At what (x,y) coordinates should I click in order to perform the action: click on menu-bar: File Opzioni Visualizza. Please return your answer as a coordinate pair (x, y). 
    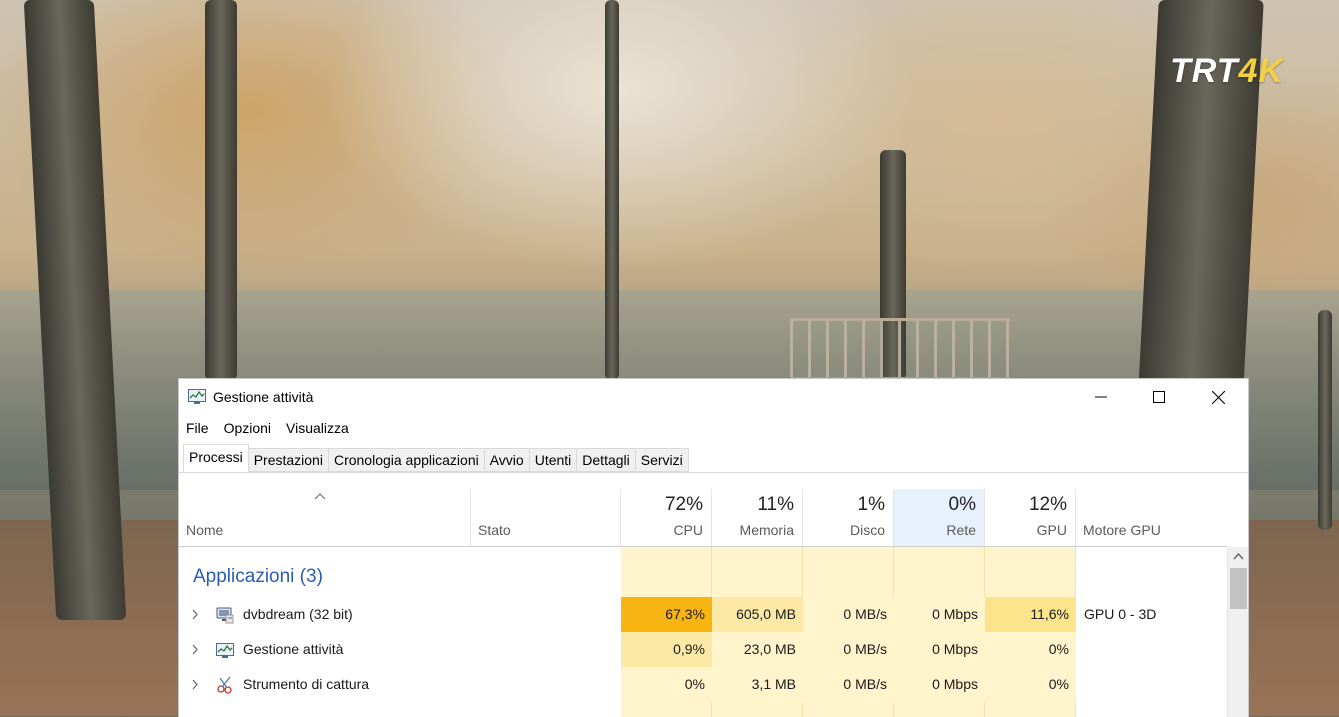
    Looking at the image, I should click on (268, 428).